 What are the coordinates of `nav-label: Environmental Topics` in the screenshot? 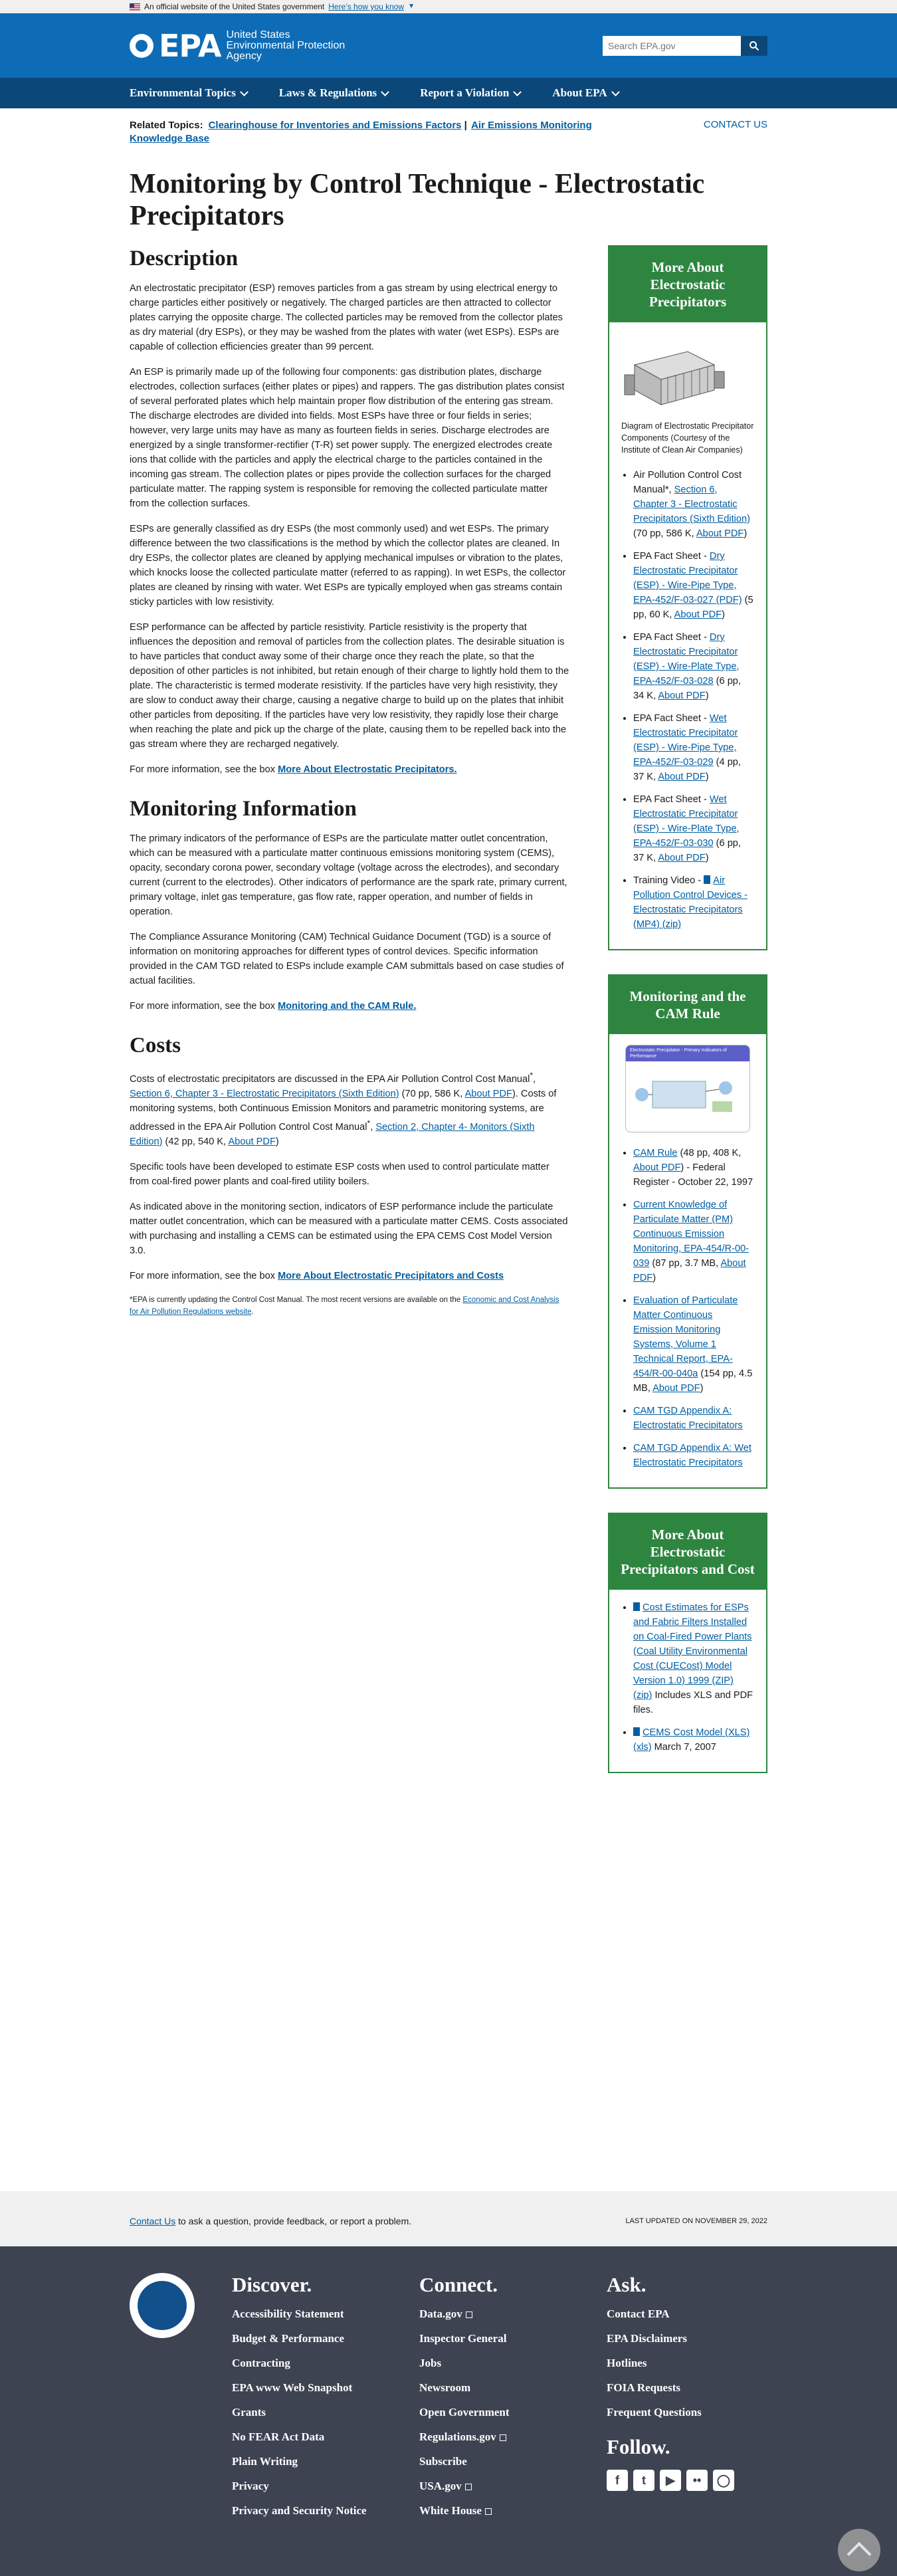 It's located at (183, 92).